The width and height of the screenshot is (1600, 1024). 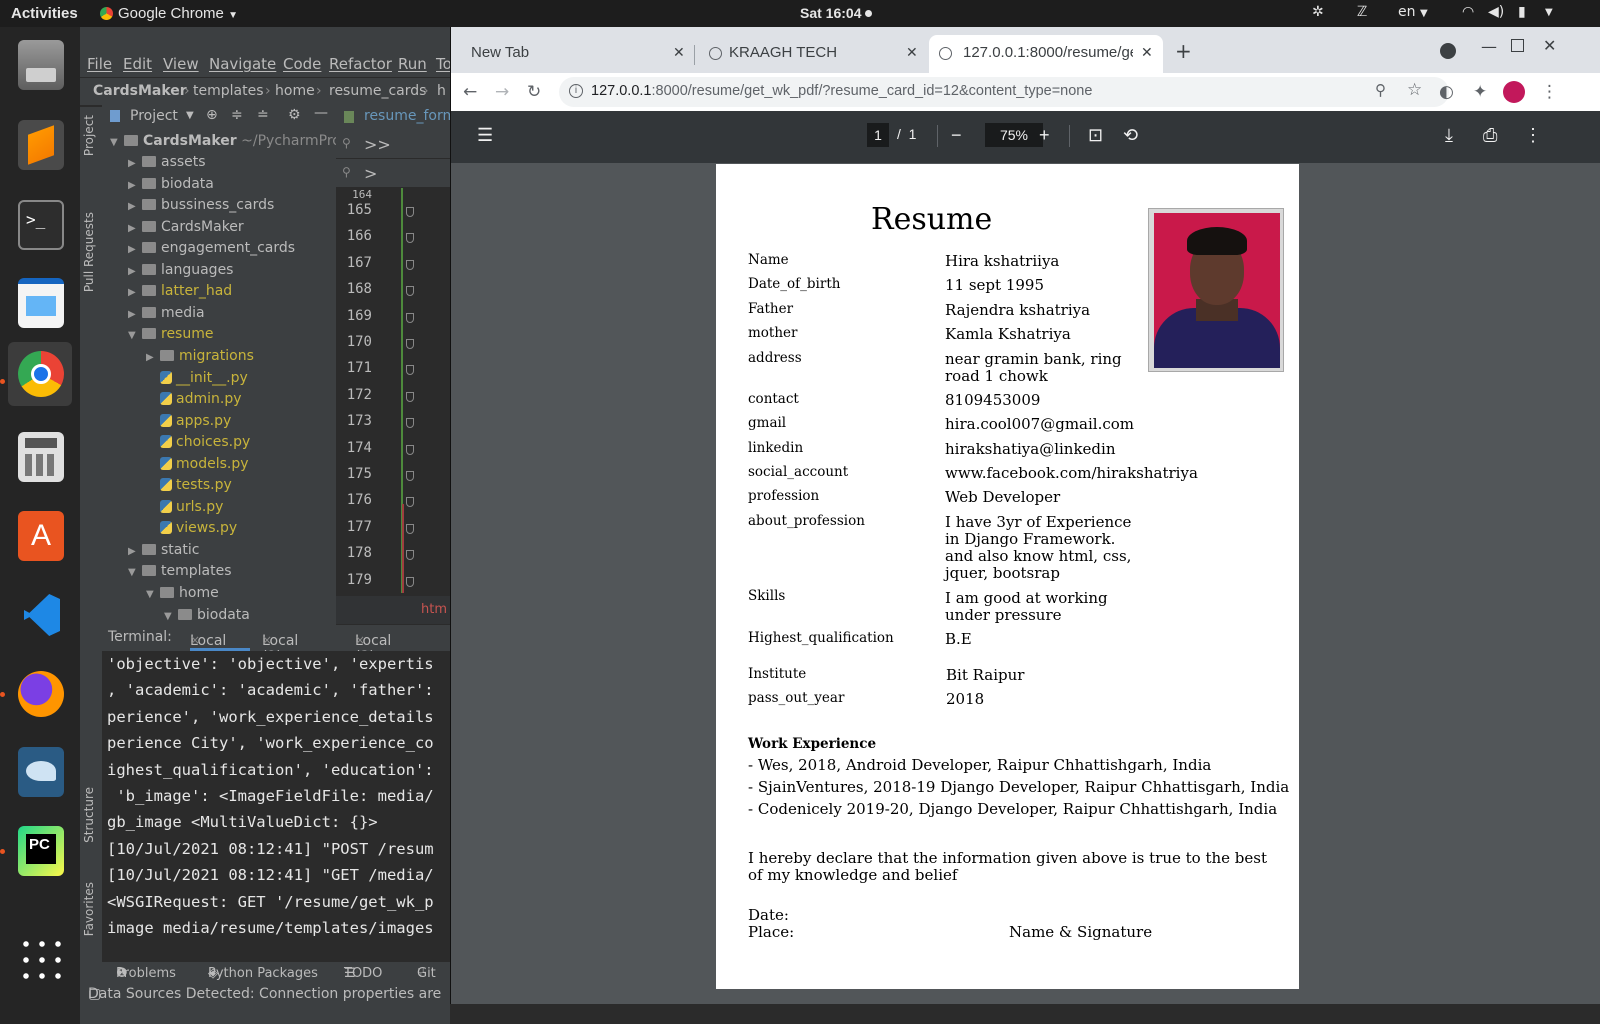 I want to click on gear-icon: ⚙, so click(x=294, y=115).